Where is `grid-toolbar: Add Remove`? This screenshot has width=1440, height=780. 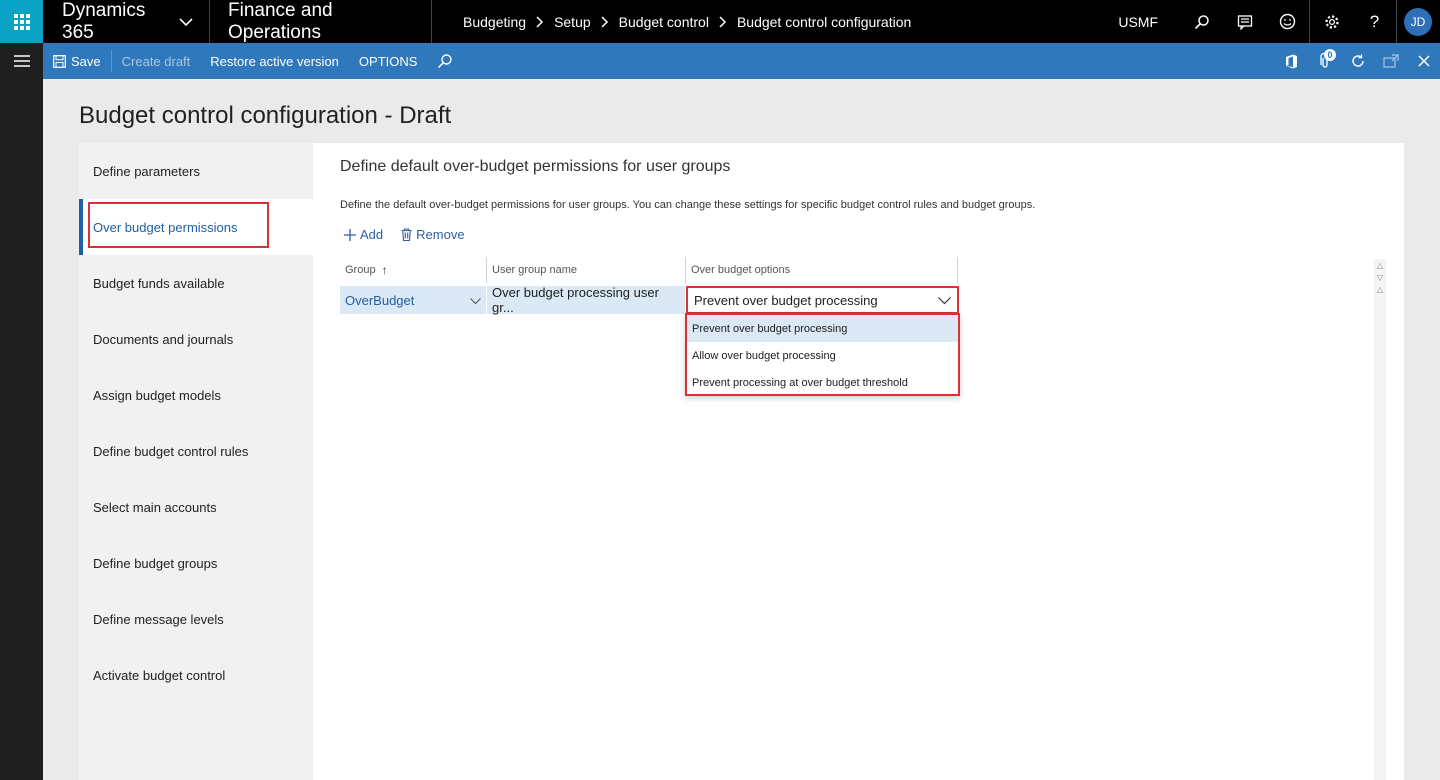 grid-toolbar: Add Remove is located at coordinates (413, 234).